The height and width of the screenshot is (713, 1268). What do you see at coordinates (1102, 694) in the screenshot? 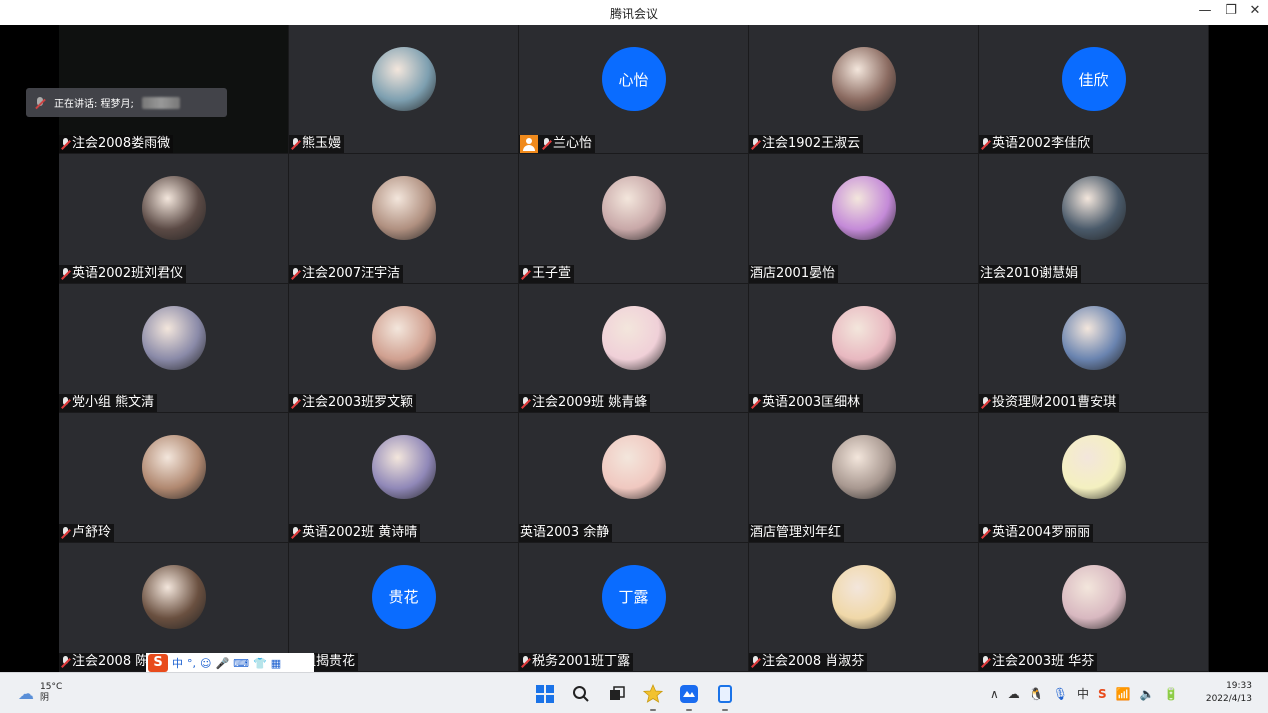
I see `sogou-tray-icon: S` at bounding box center [1102, 694].